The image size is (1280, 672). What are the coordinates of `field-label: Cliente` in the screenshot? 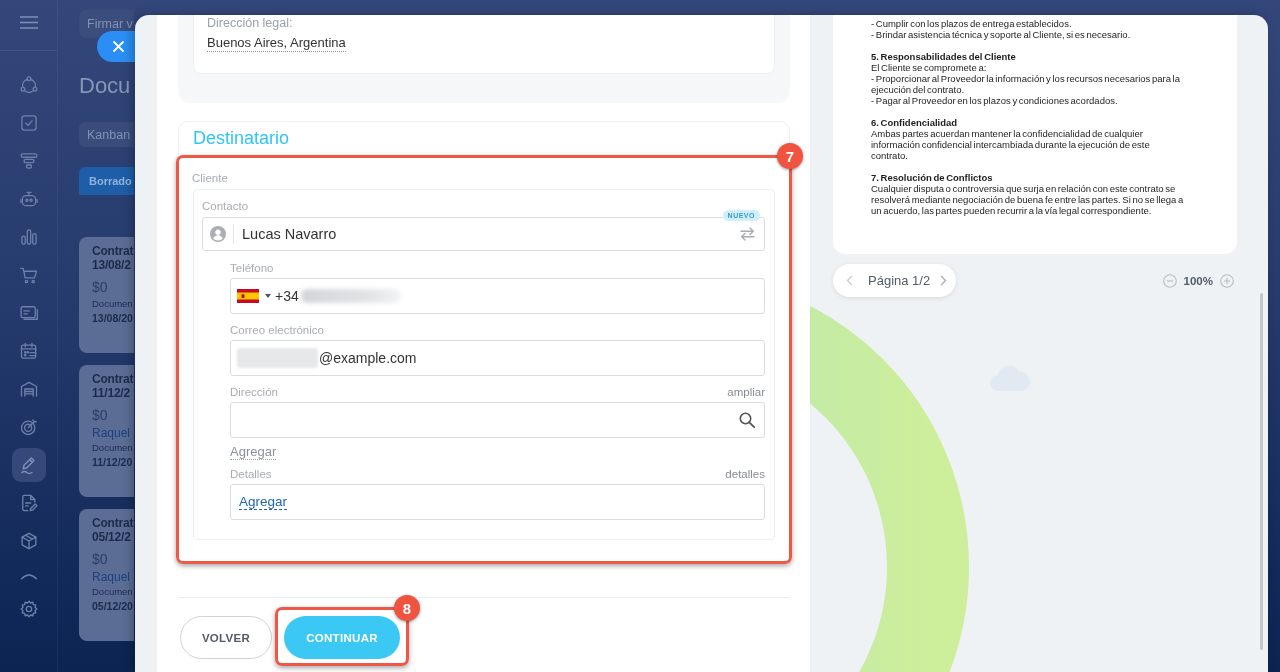 It's located at (210, 178).